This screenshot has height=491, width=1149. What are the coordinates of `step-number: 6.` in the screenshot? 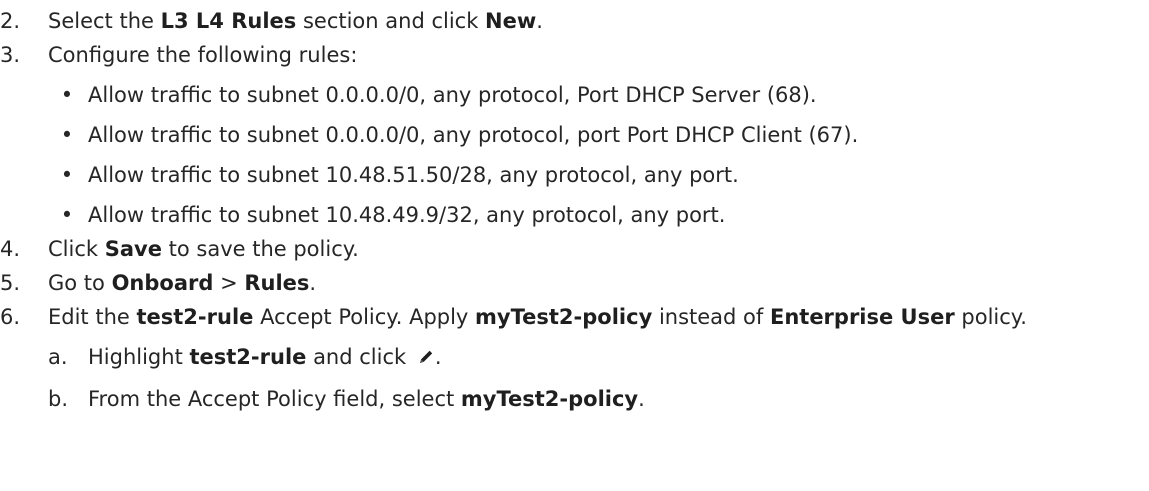 It's located at (10, 317).